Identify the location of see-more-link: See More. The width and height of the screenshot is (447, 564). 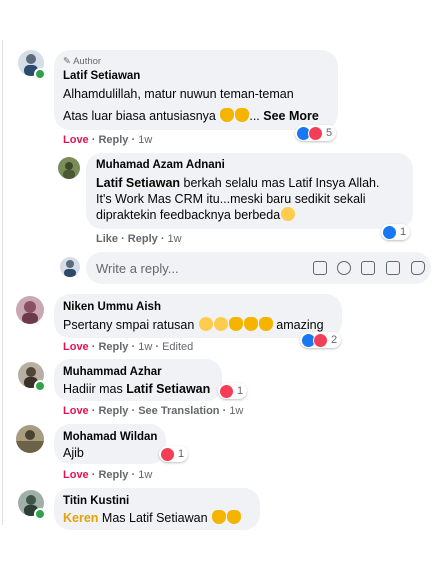
(291, 116).